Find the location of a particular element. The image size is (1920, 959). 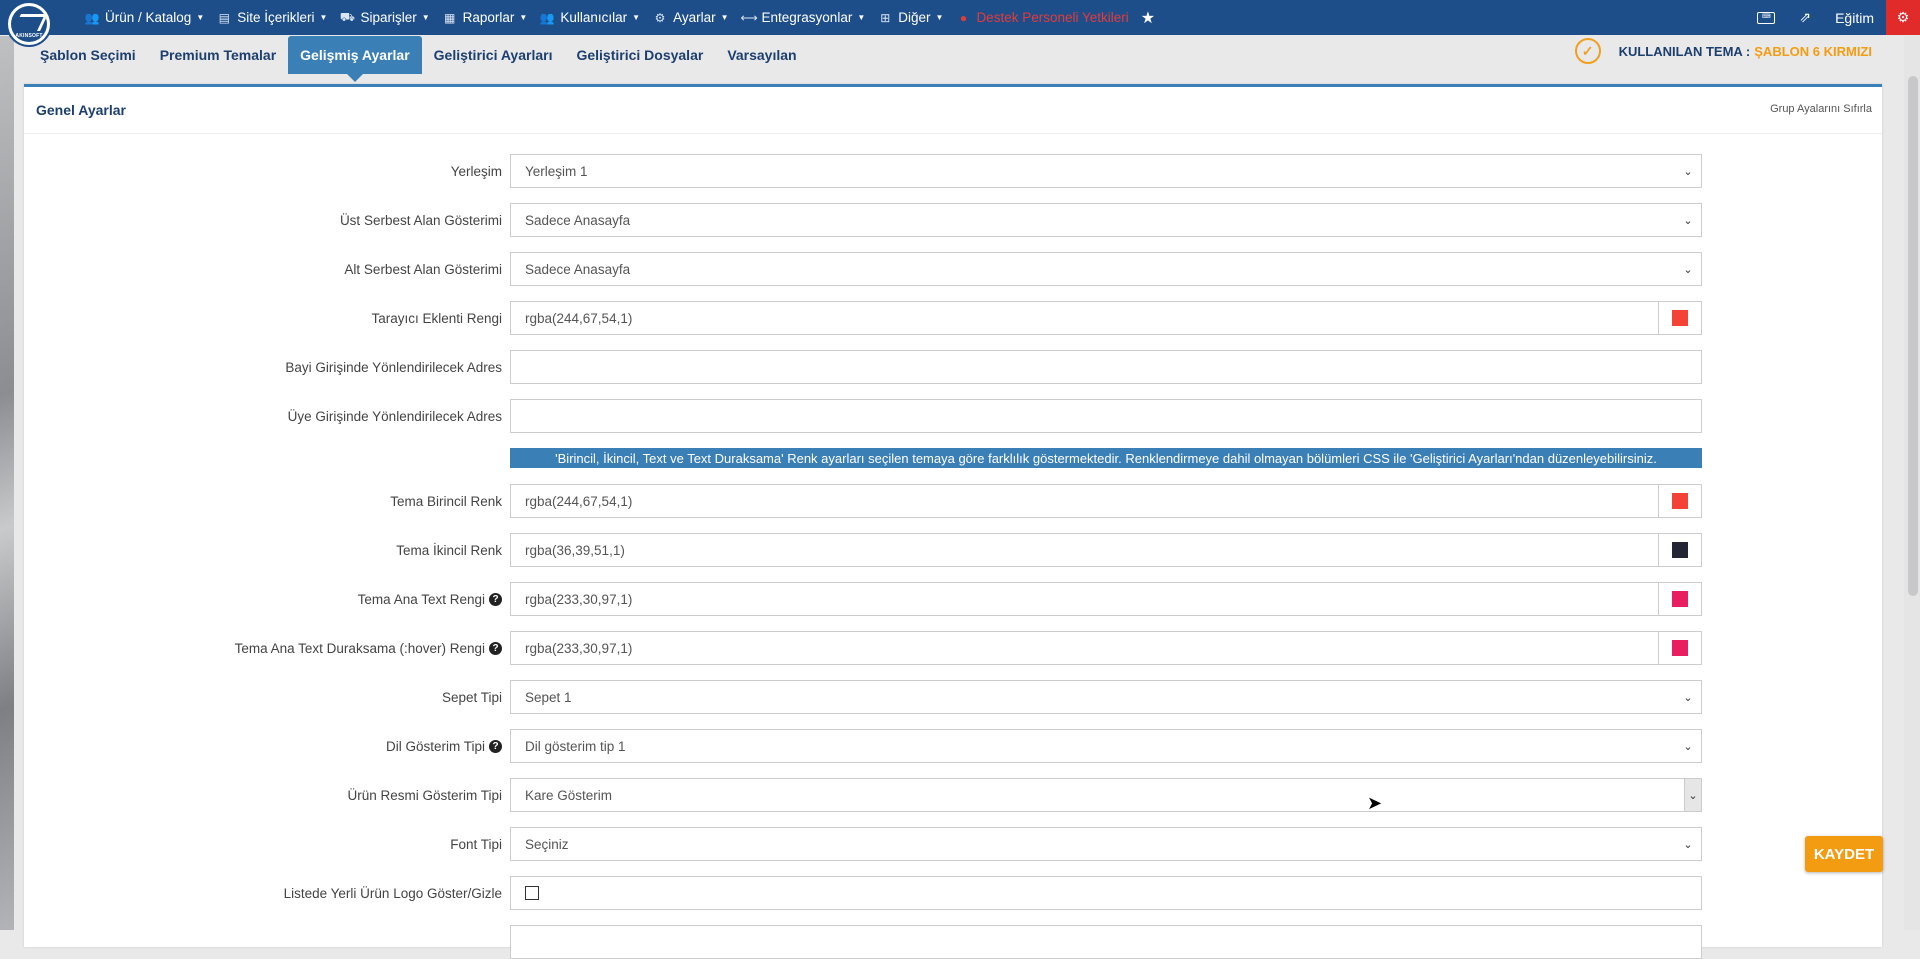

cart-type-value: Sepet 1 is located at coordinates (548, 697).